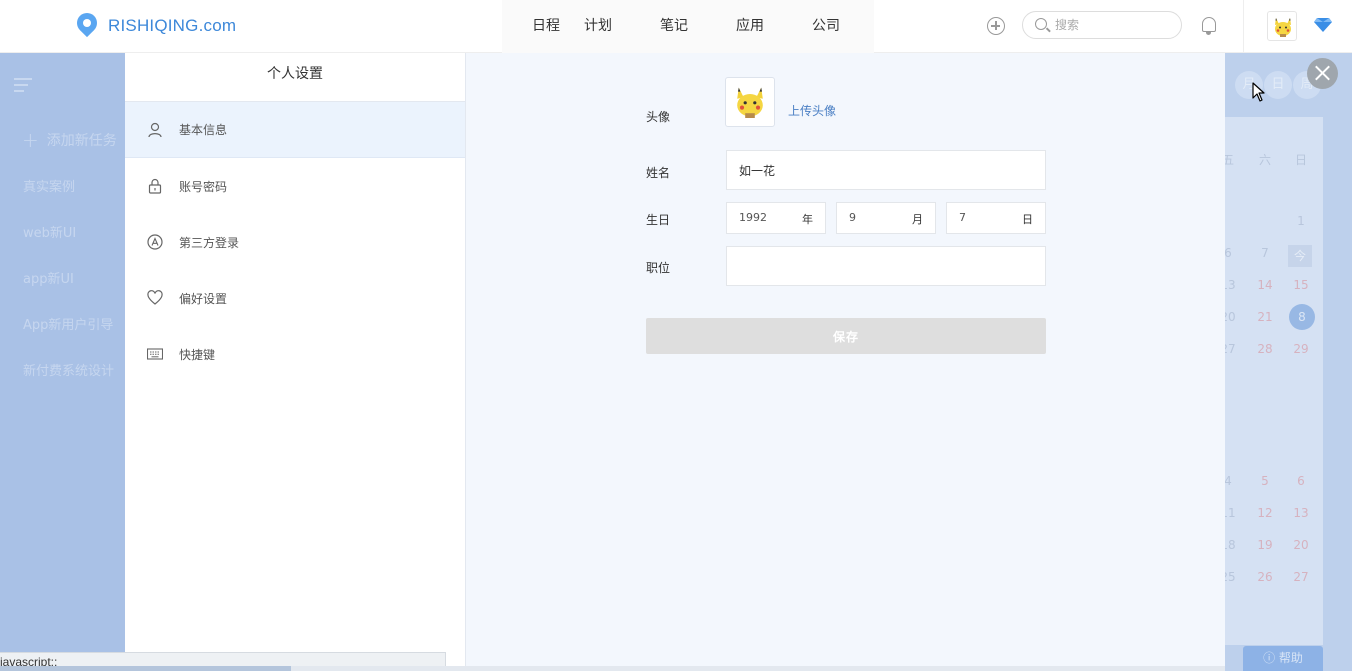  What do you see at coordinates (295, 186) in the screenshot?
I see `settings-item-account-password: 账号密码` at bounding box center [295, 186].